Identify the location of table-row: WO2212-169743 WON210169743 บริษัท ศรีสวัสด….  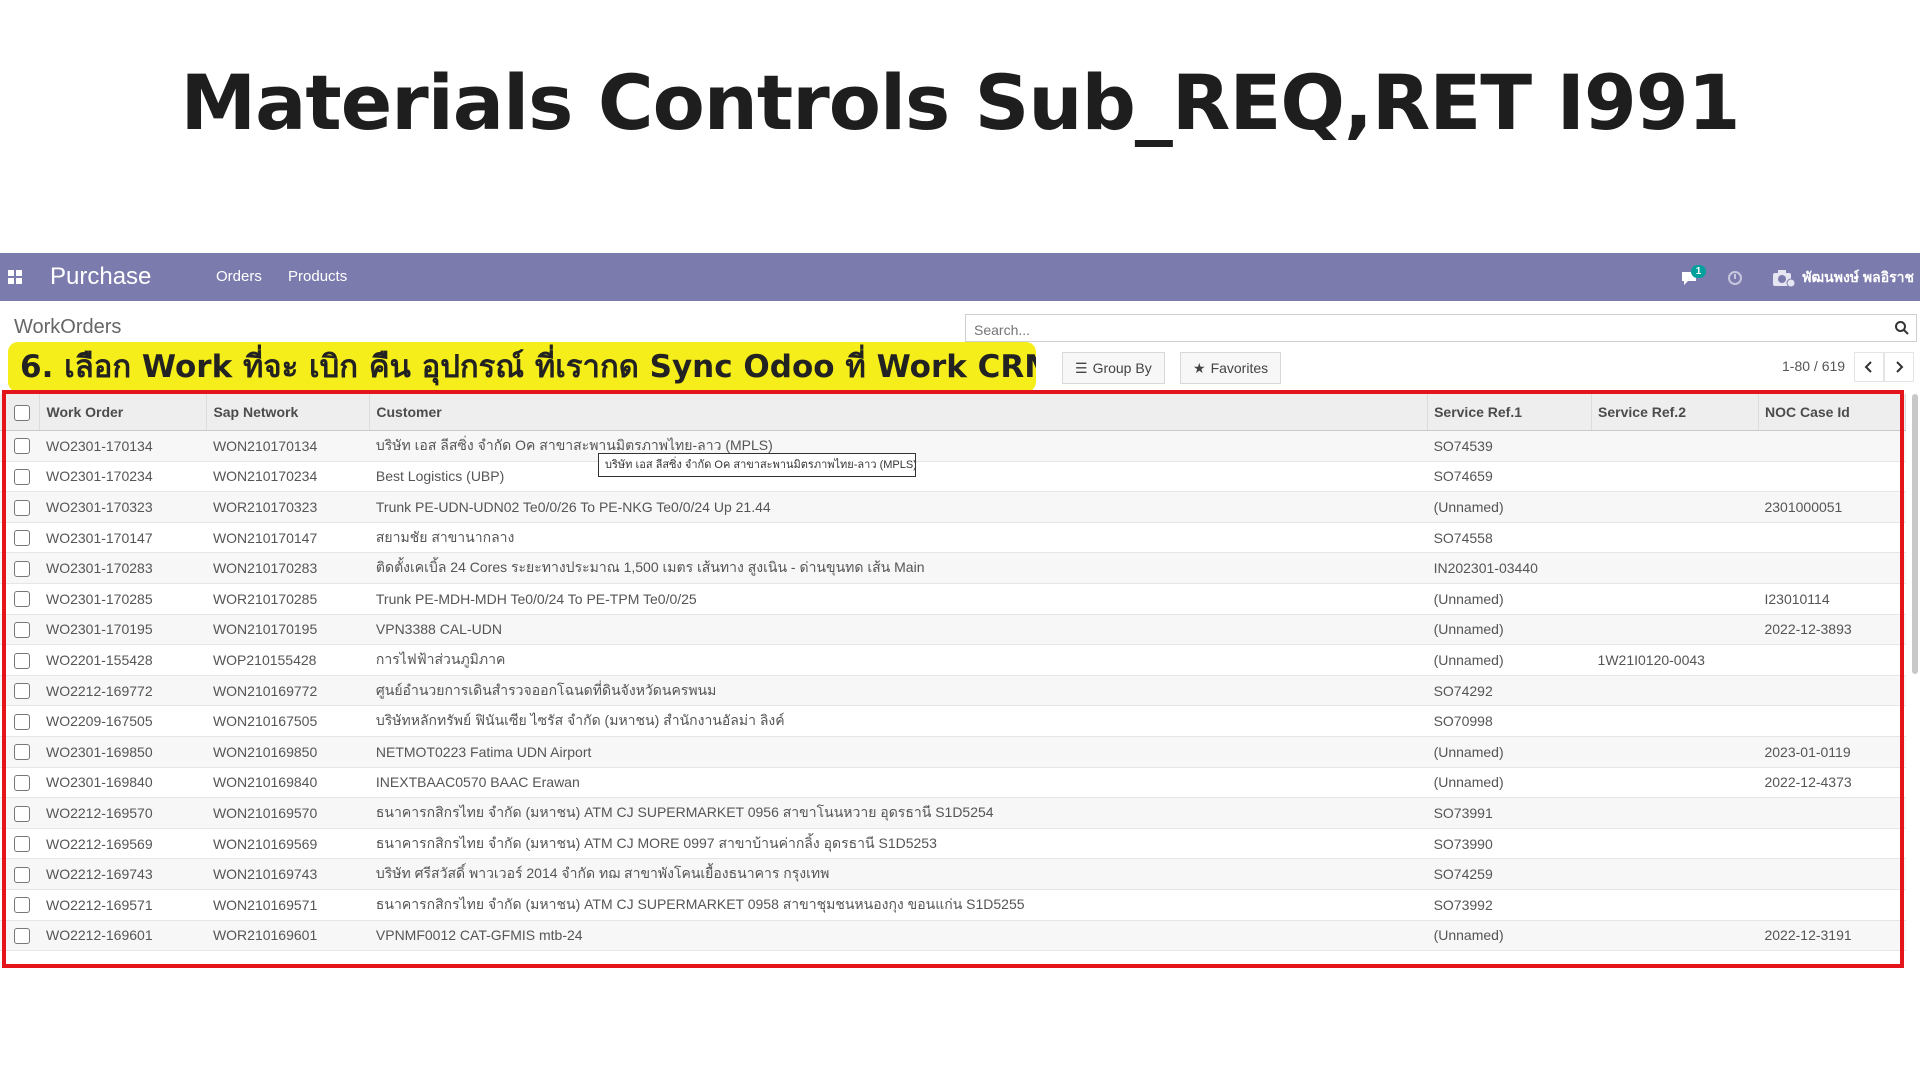
(953, 874).